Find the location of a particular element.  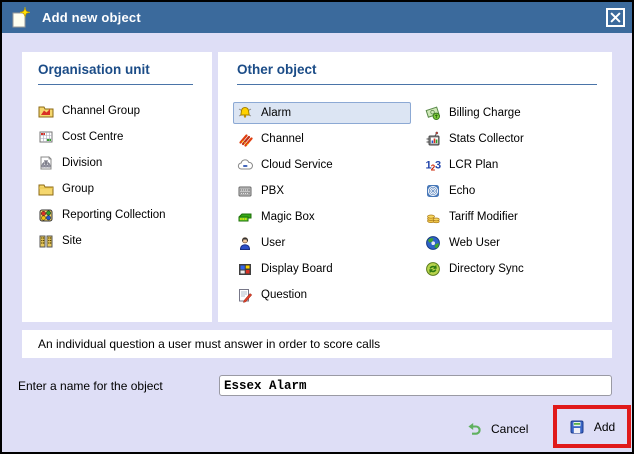

division-icon is located at coordinates (46, 163).